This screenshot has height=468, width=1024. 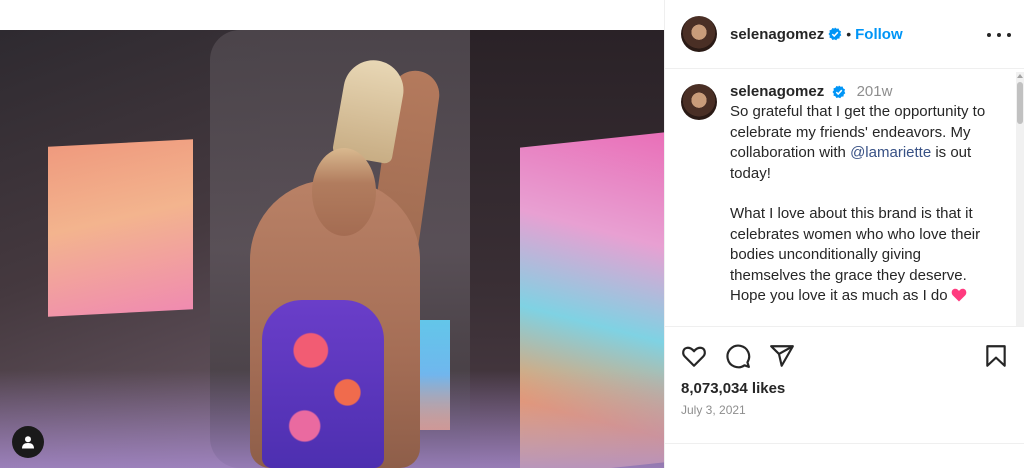 I want to click on post-date: July 3, 2021, so click(x=845, y=410).